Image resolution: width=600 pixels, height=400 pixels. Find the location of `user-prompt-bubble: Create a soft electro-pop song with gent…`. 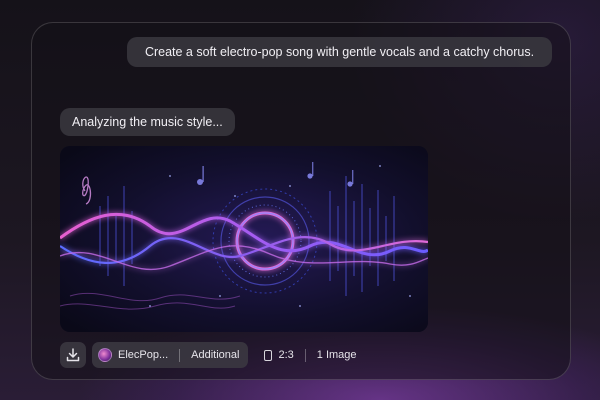

user-prompt-bubble: Create a soft electro-pop song with gent… is located at coordinates (339, 52).